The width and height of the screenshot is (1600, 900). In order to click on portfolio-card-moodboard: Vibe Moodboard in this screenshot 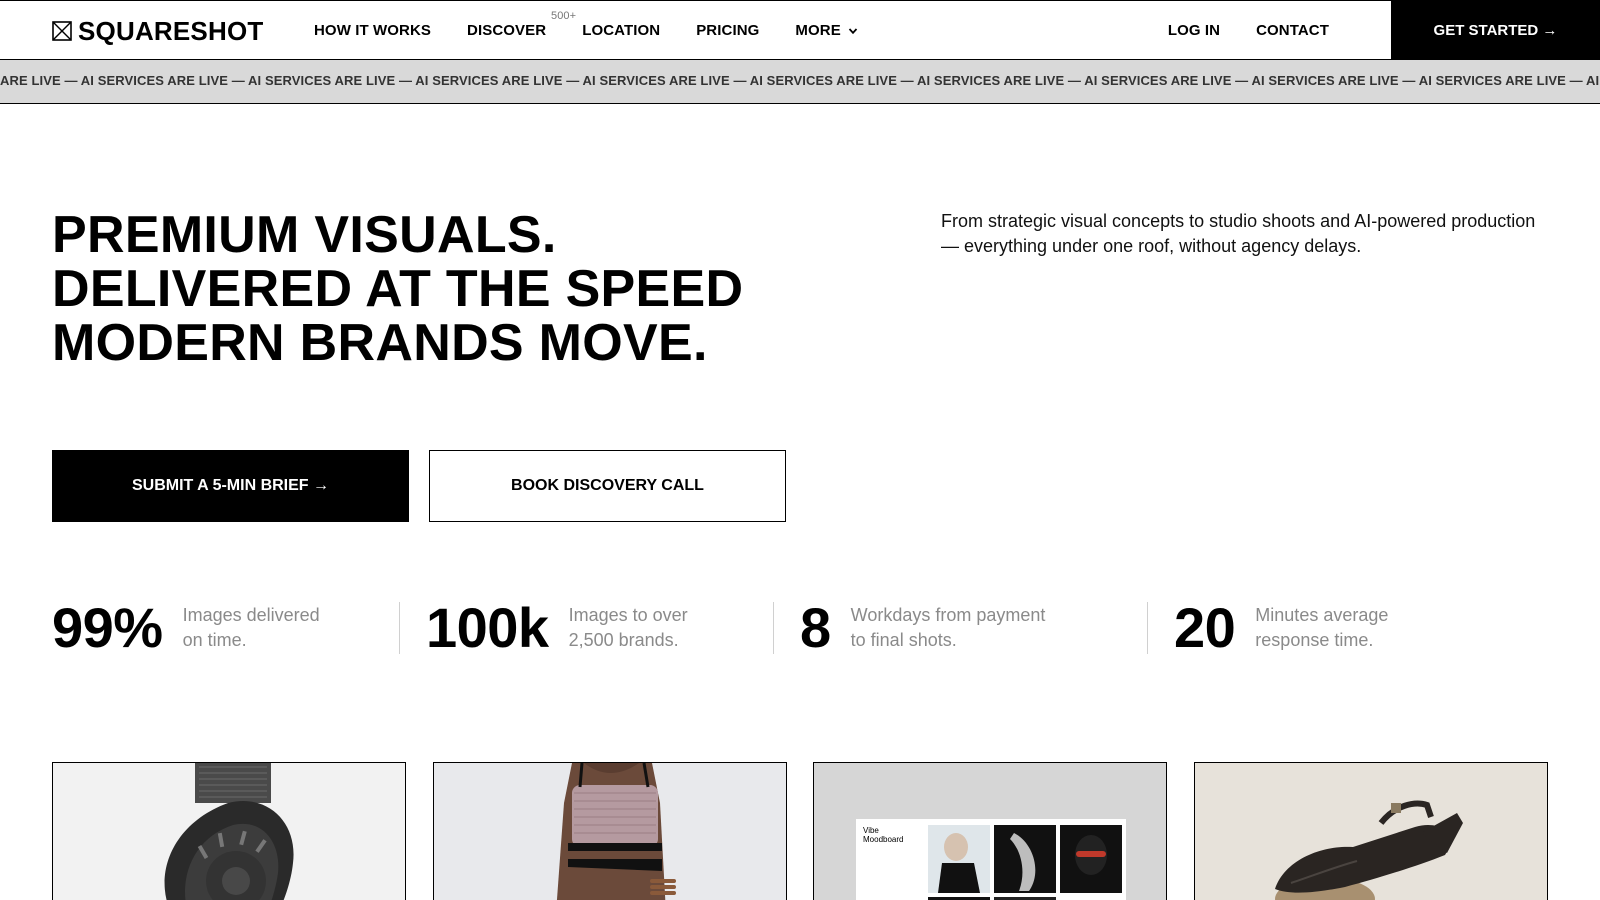, I will do `click(990, 831)`.